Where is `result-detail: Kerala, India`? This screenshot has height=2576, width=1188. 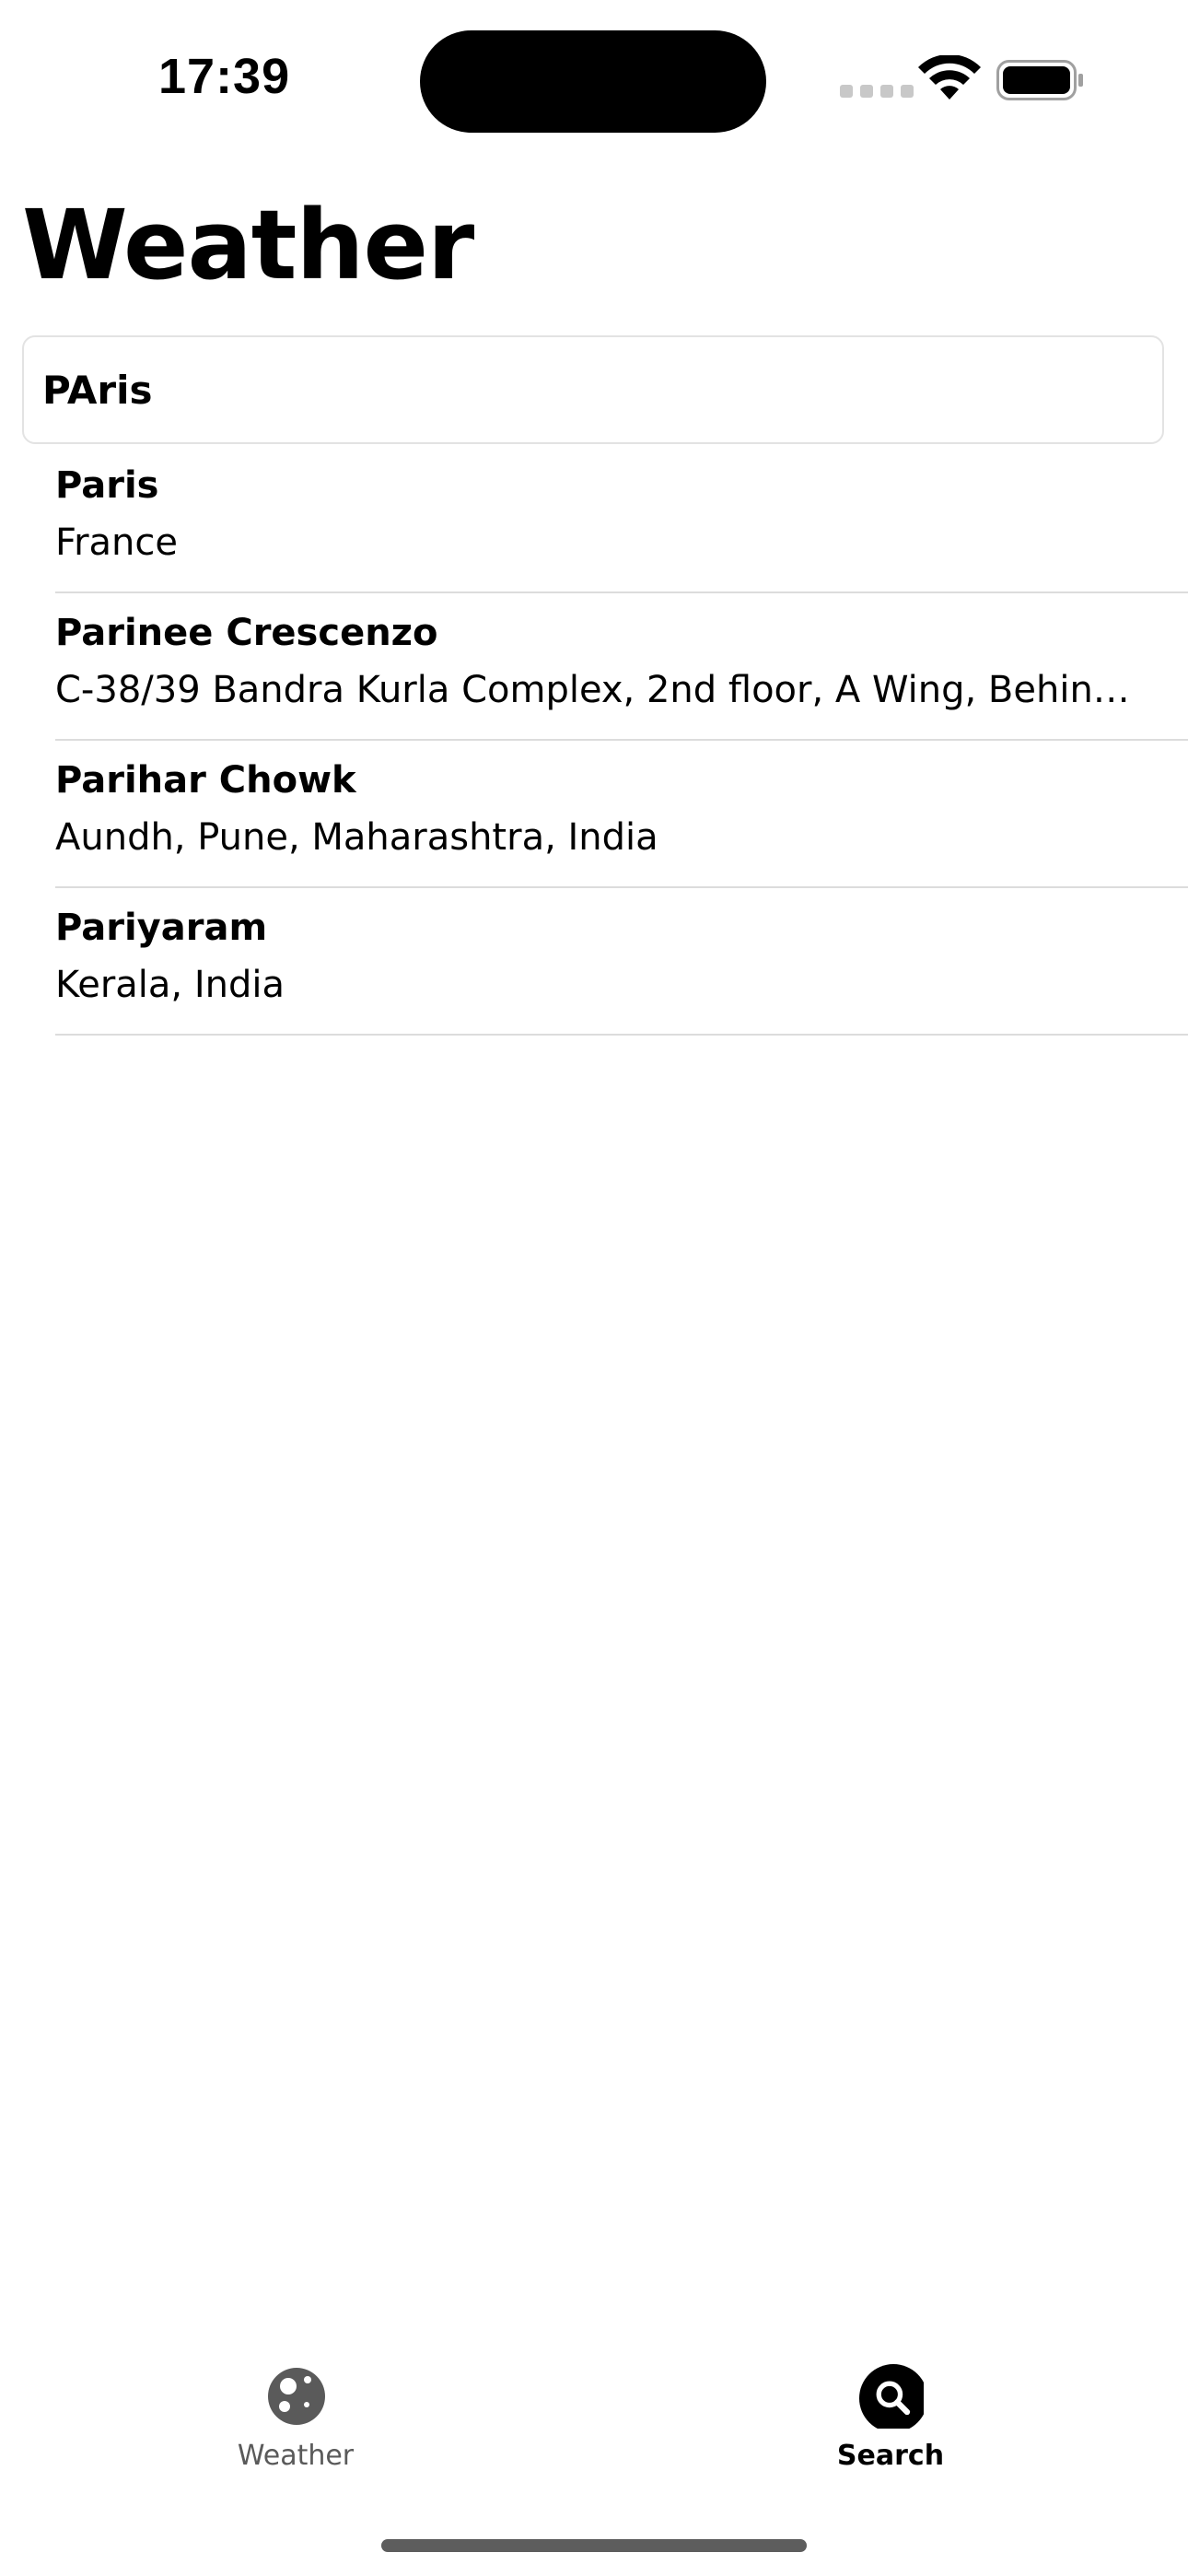
result-detail: Kerala, India is located at coordinates (170, 985).